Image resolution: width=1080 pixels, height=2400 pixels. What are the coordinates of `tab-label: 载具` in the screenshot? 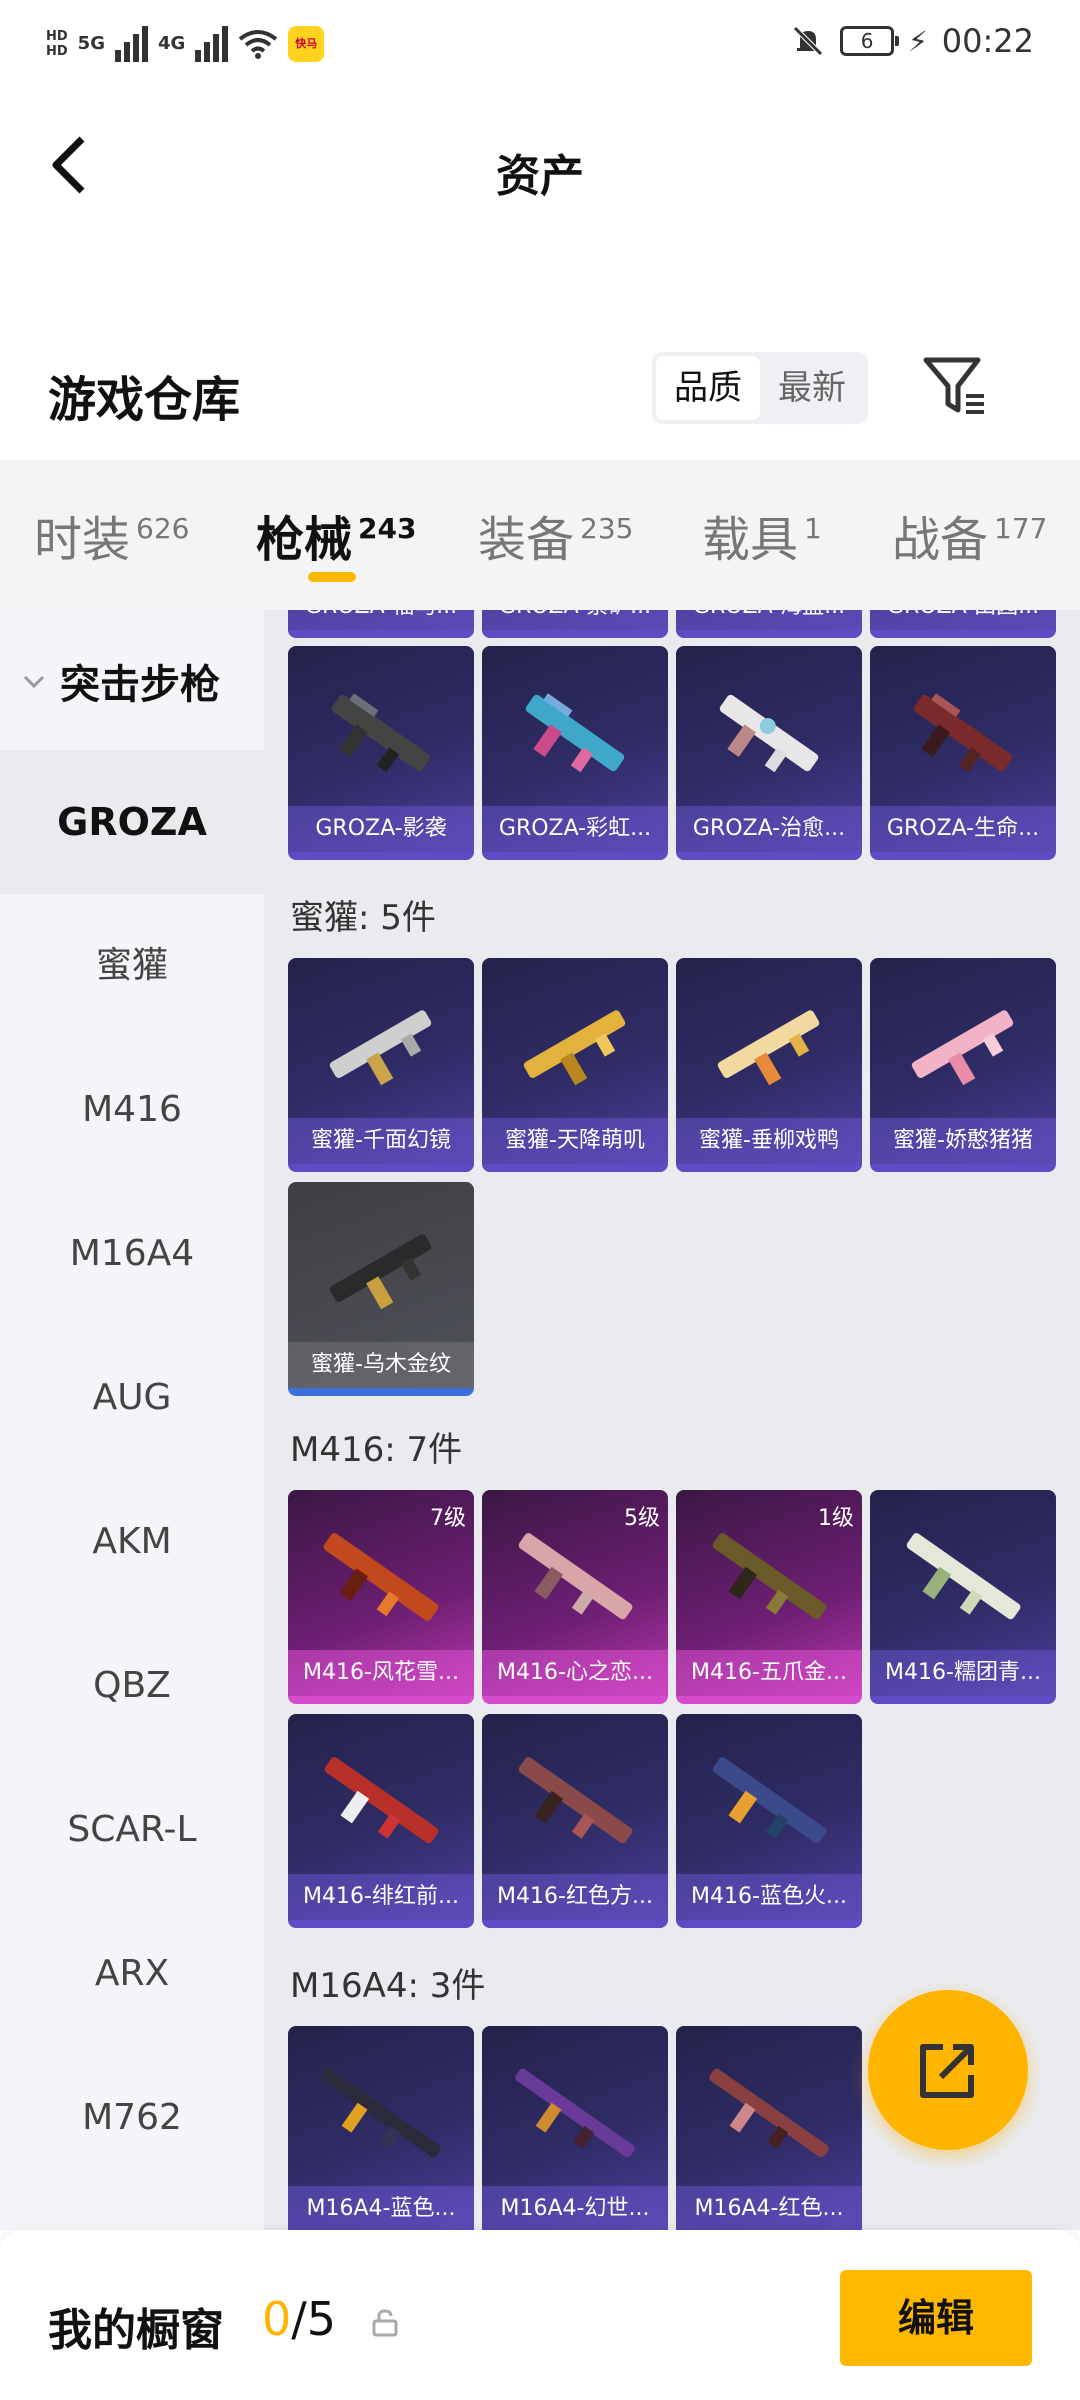 It's located at (750, 540).